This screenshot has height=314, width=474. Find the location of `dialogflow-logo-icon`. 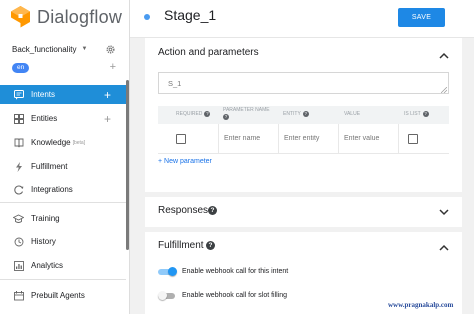

dialogflow-logo-icon is located at coordinates (20, 16).